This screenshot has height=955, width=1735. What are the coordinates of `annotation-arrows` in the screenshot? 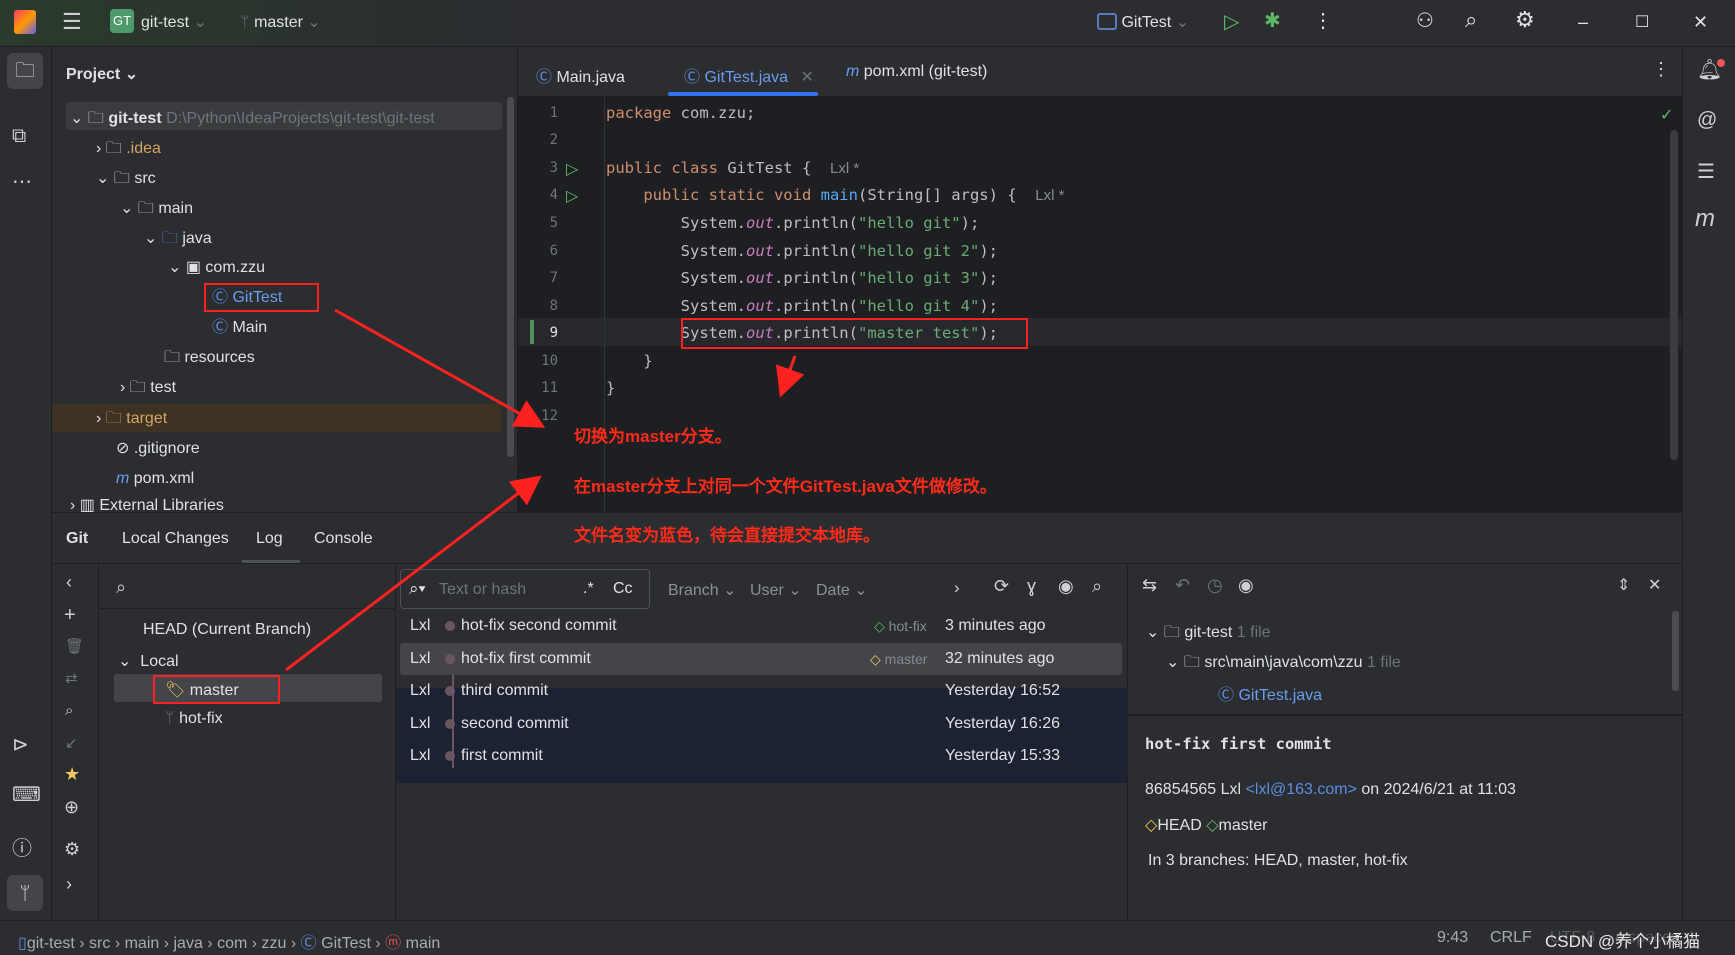 It's located at (545, 490).